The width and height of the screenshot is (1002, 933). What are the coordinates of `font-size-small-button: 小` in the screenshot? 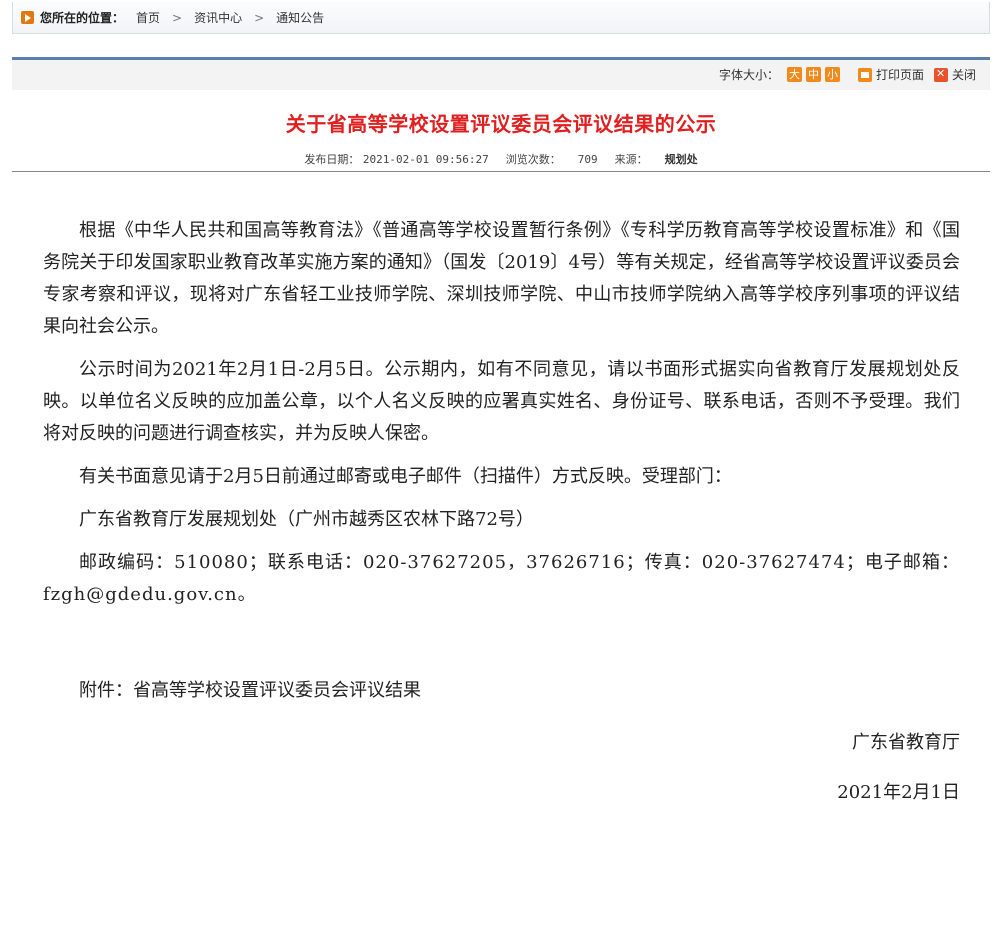 It's located at (832, 74).